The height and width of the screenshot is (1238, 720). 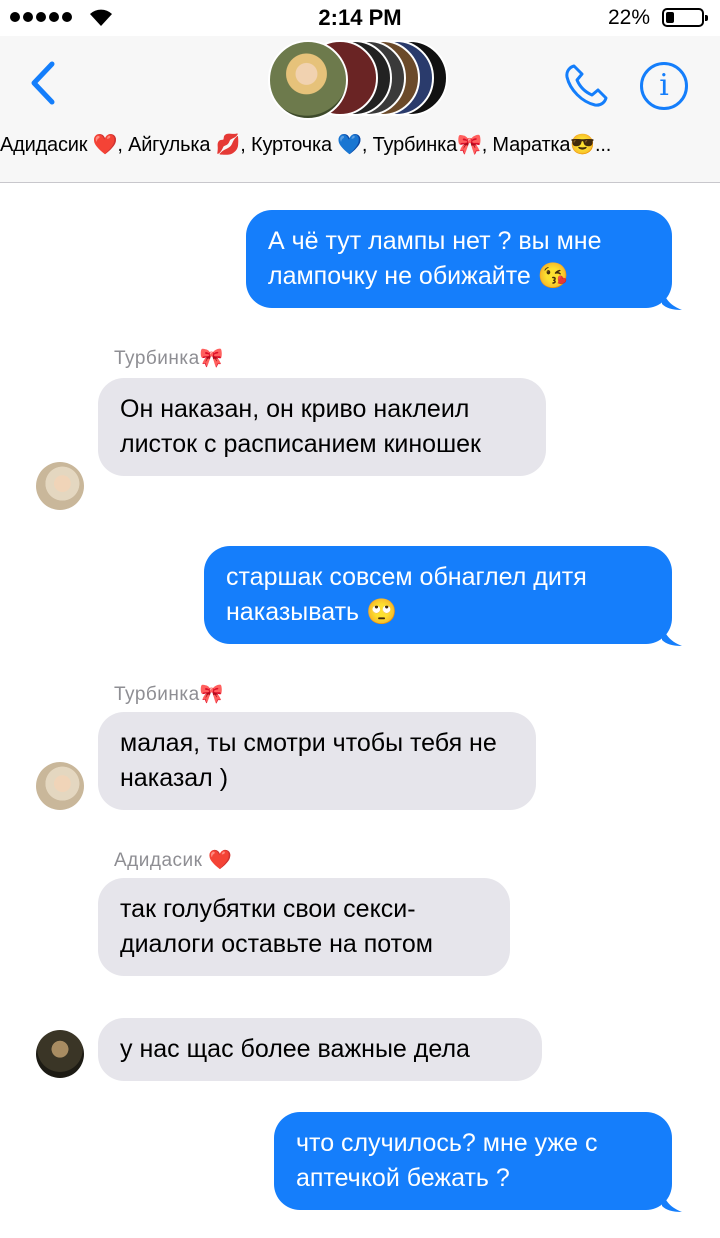 I want to click on info-icon: i, so click(x=664, y=86).